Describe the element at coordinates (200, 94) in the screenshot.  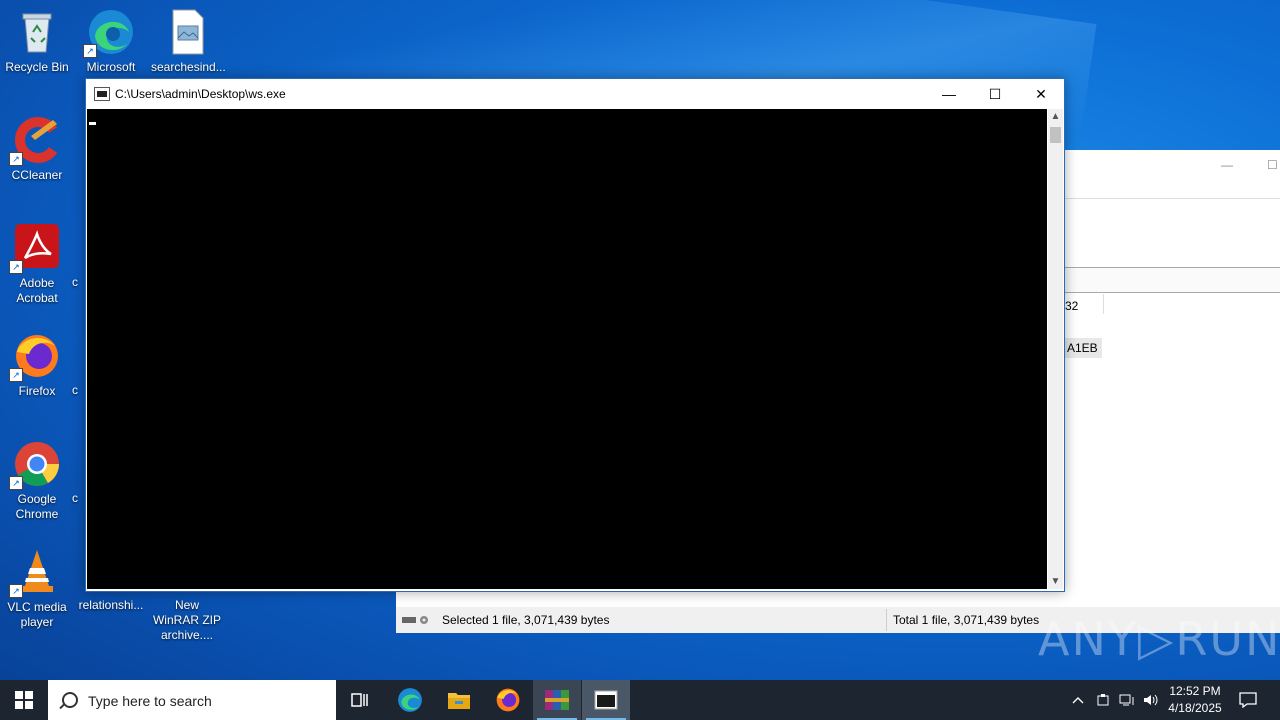
I see `console-title: C:\Users\admin\Desktop\ws.exe` at that location.